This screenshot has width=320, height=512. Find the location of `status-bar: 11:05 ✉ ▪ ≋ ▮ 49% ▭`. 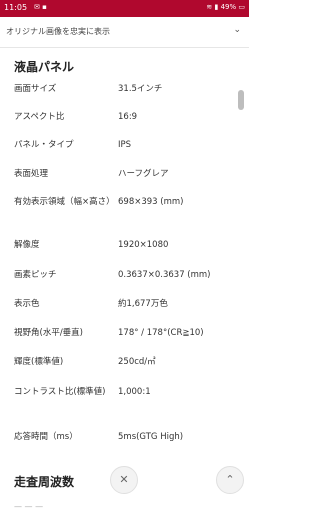

status-bar: 11:05 ✉ ▪ ≋ ▮ 49% ▭ is located at coordinates (124, 8).